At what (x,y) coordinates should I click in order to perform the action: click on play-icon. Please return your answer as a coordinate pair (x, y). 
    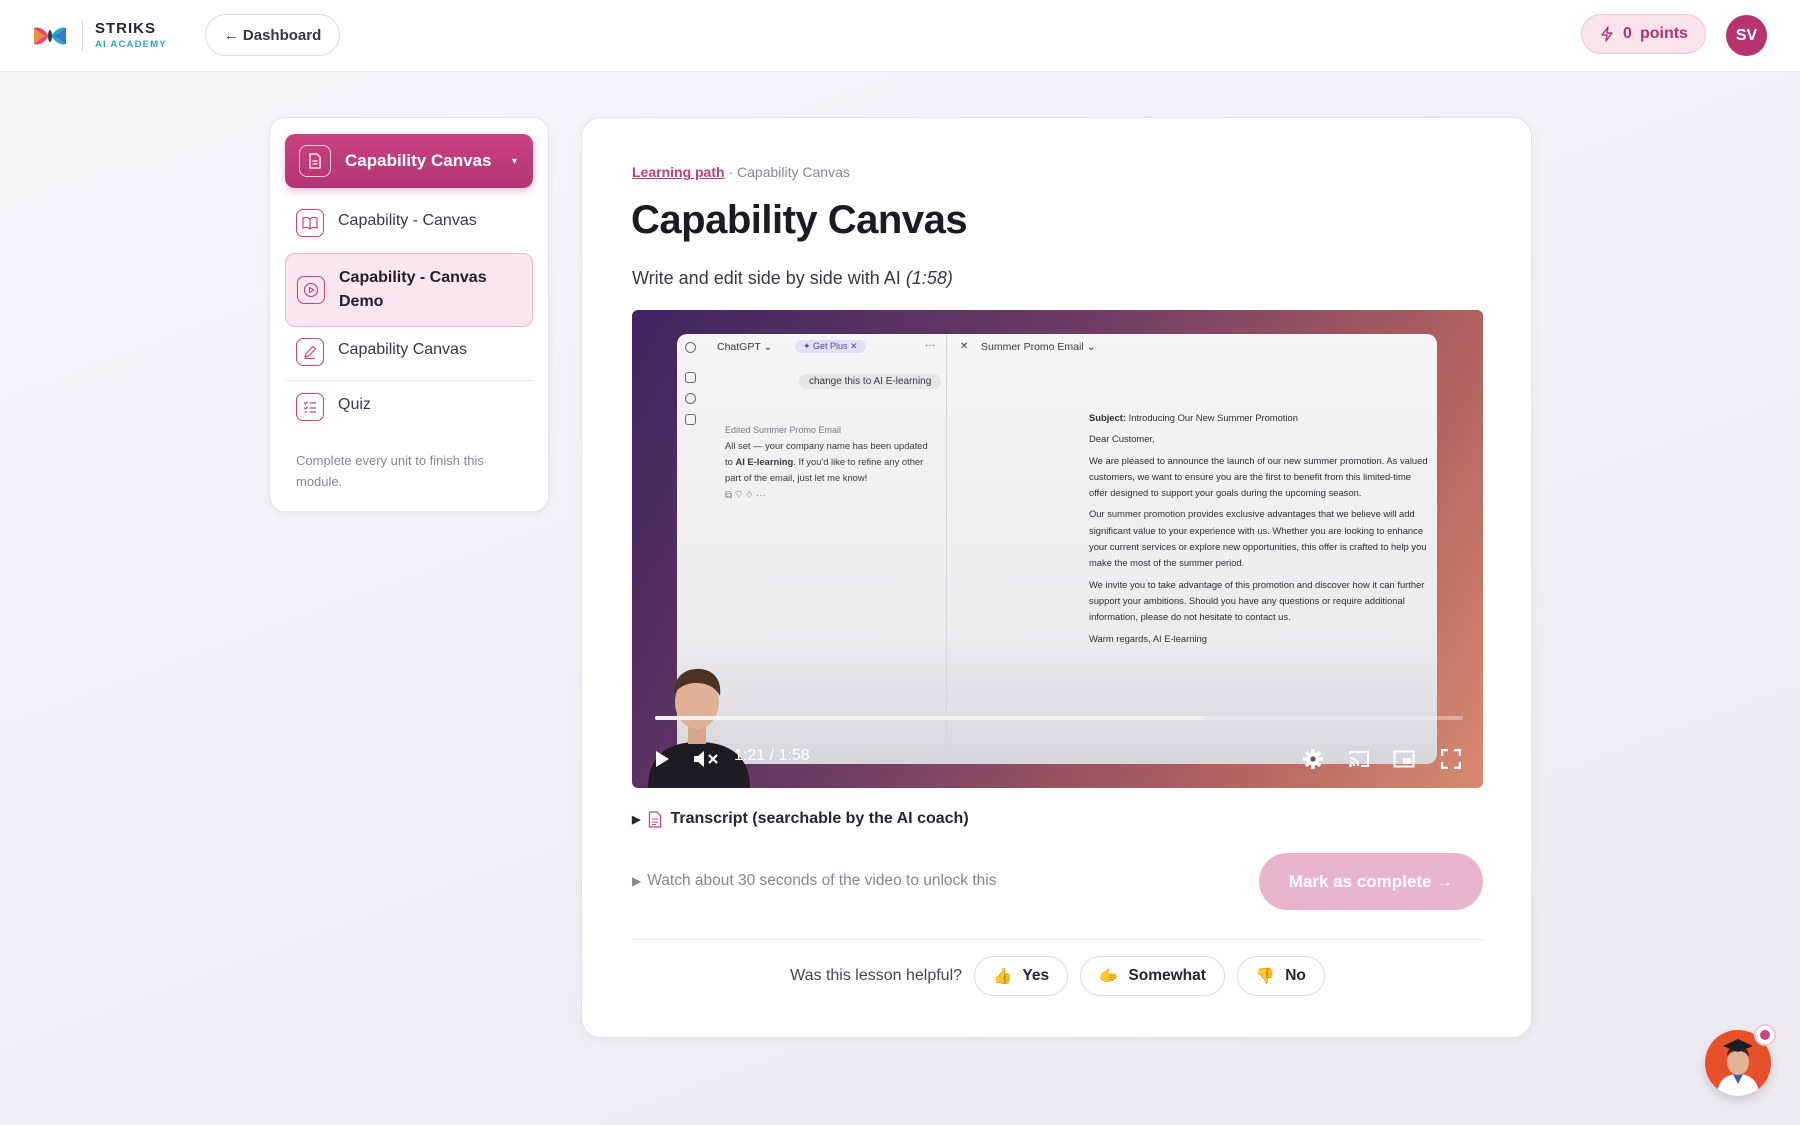
    Looking at the image, I should click on (662, 759).